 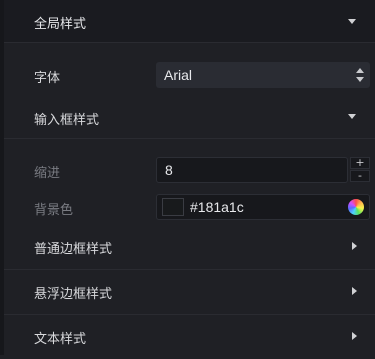 I want to click on nav-hover-border-style: 悬浮边框样式, so click(x=189, y=292).